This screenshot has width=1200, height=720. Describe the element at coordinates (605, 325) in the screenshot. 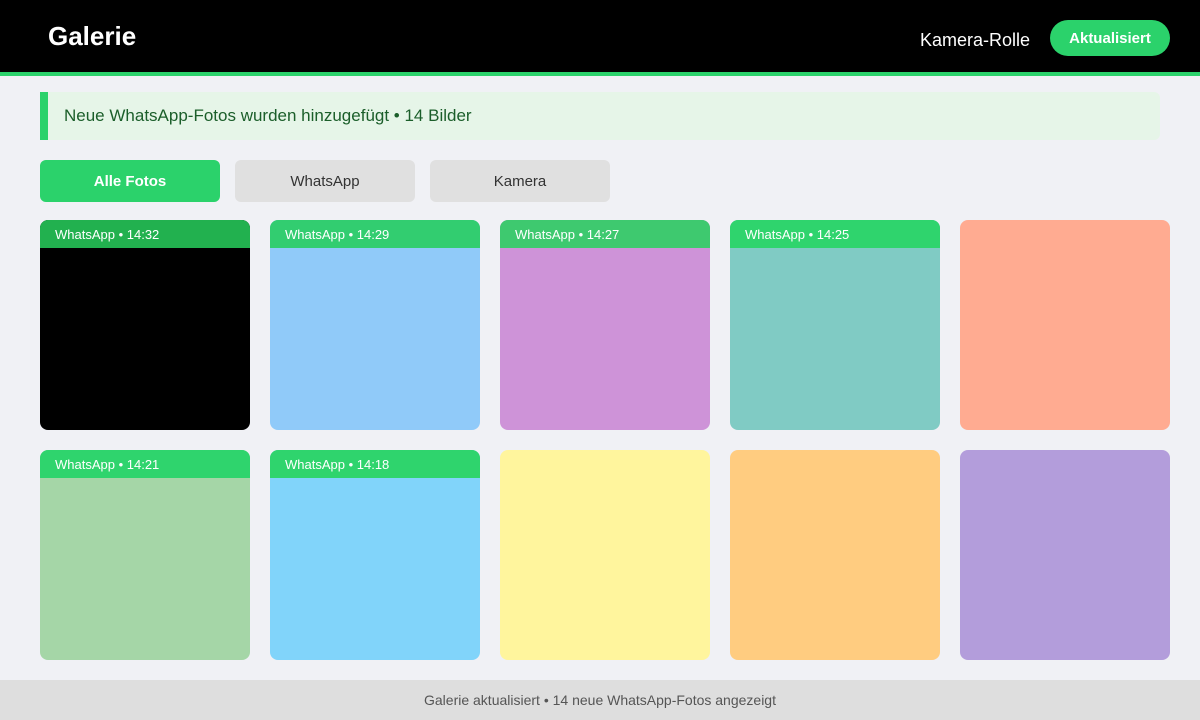

I see `photo-tile: WhatsApp • 14:27` at that location.